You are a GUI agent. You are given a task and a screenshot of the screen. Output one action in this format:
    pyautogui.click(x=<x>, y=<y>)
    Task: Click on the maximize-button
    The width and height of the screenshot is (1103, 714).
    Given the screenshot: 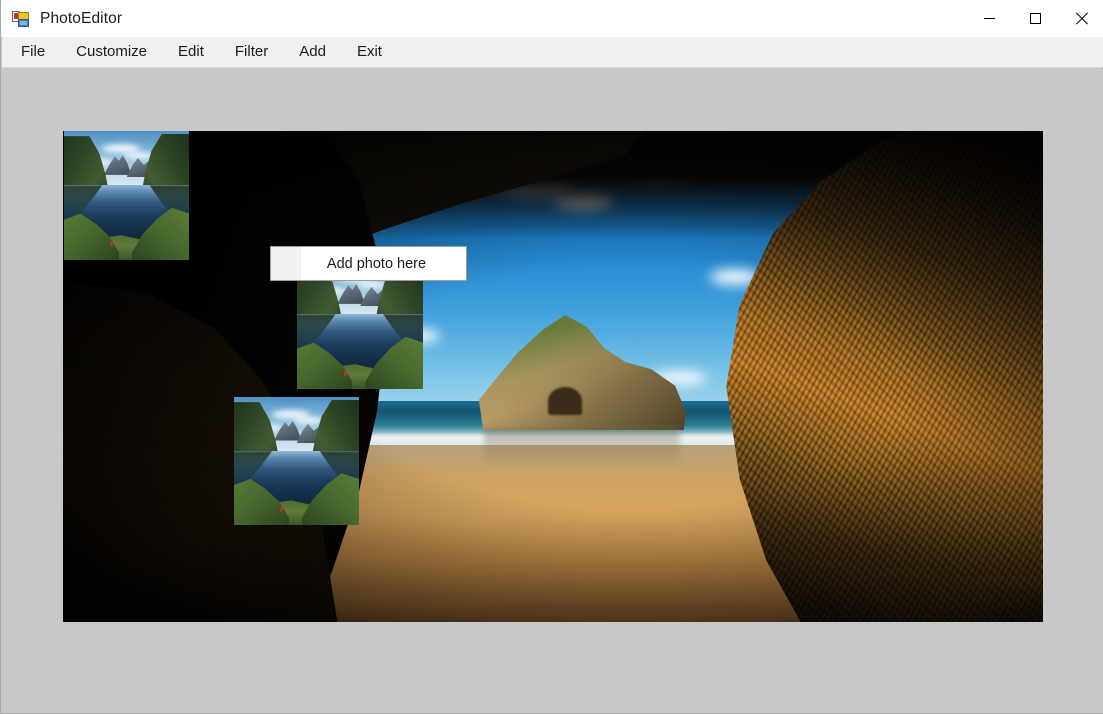 What is the action you would take?
    pyautogui.click(x=1035, y=18)
    